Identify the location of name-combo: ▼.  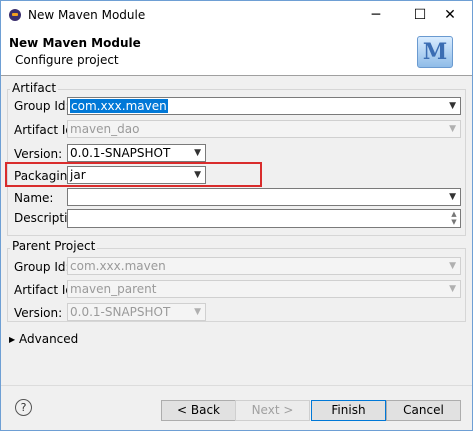
(264, 197).